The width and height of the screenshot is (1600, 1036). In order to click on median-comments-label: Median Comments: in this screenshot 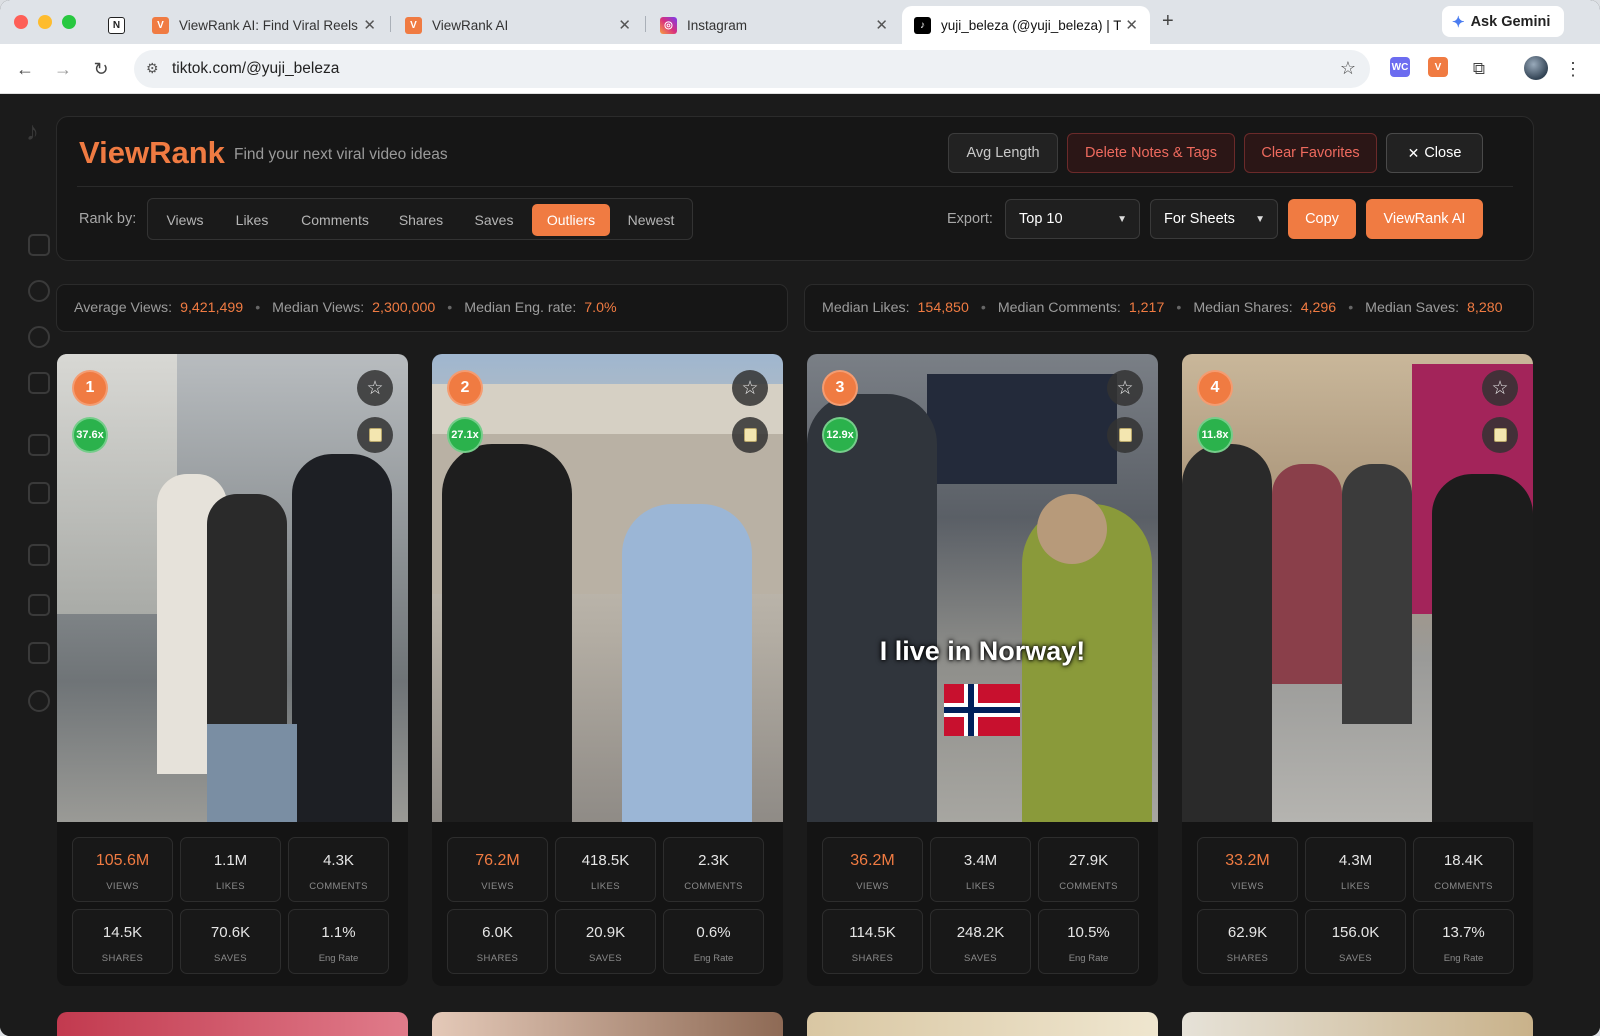, I will do `click(1059, 308)`.